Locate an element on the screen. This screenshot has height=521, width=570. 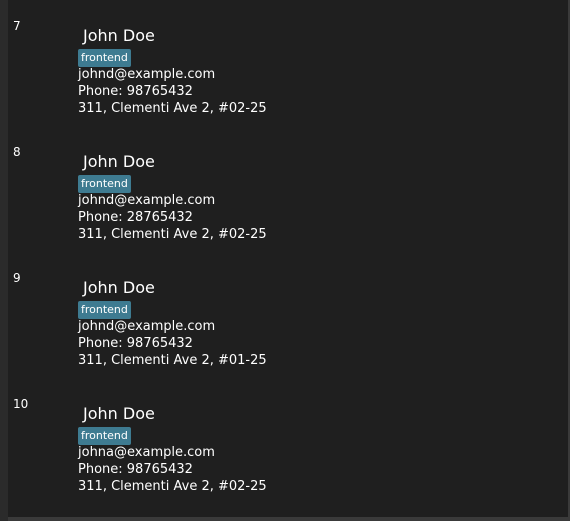
person-index: 8 is located at coordinates (17, 152).